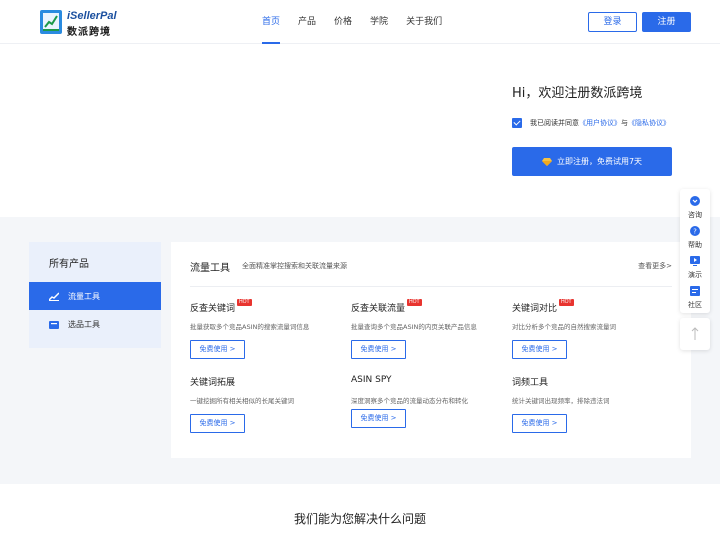 Image resolution: width=720 pixels, height=540 pixels. What do you see at coordinates (69, 264) in the screenshot?
I see `sidebar-title: 所有产品` at bounding box center [69, 264].